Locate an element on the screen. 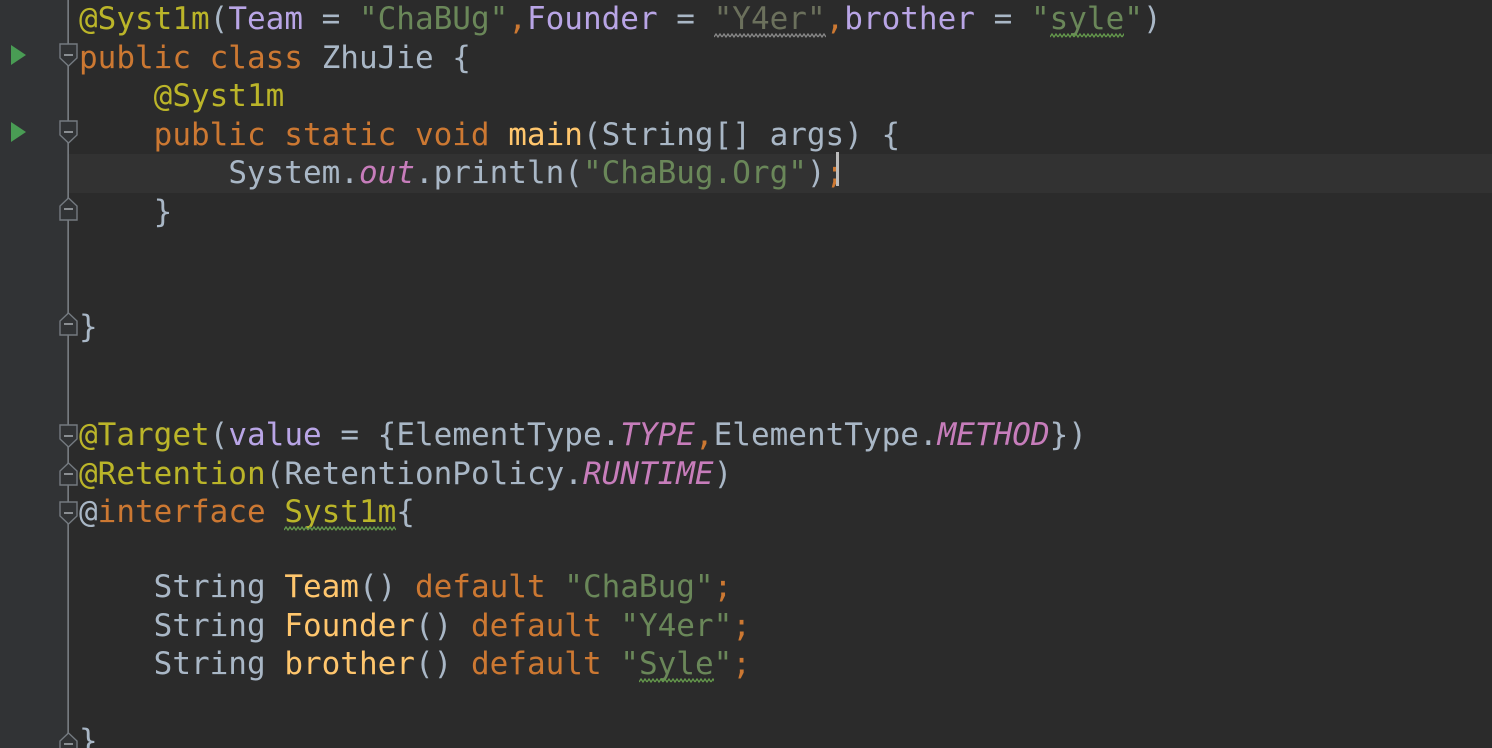 The height and width of the screenshot is (748, 1492). fold-rail is located at coordinates (68, 374).